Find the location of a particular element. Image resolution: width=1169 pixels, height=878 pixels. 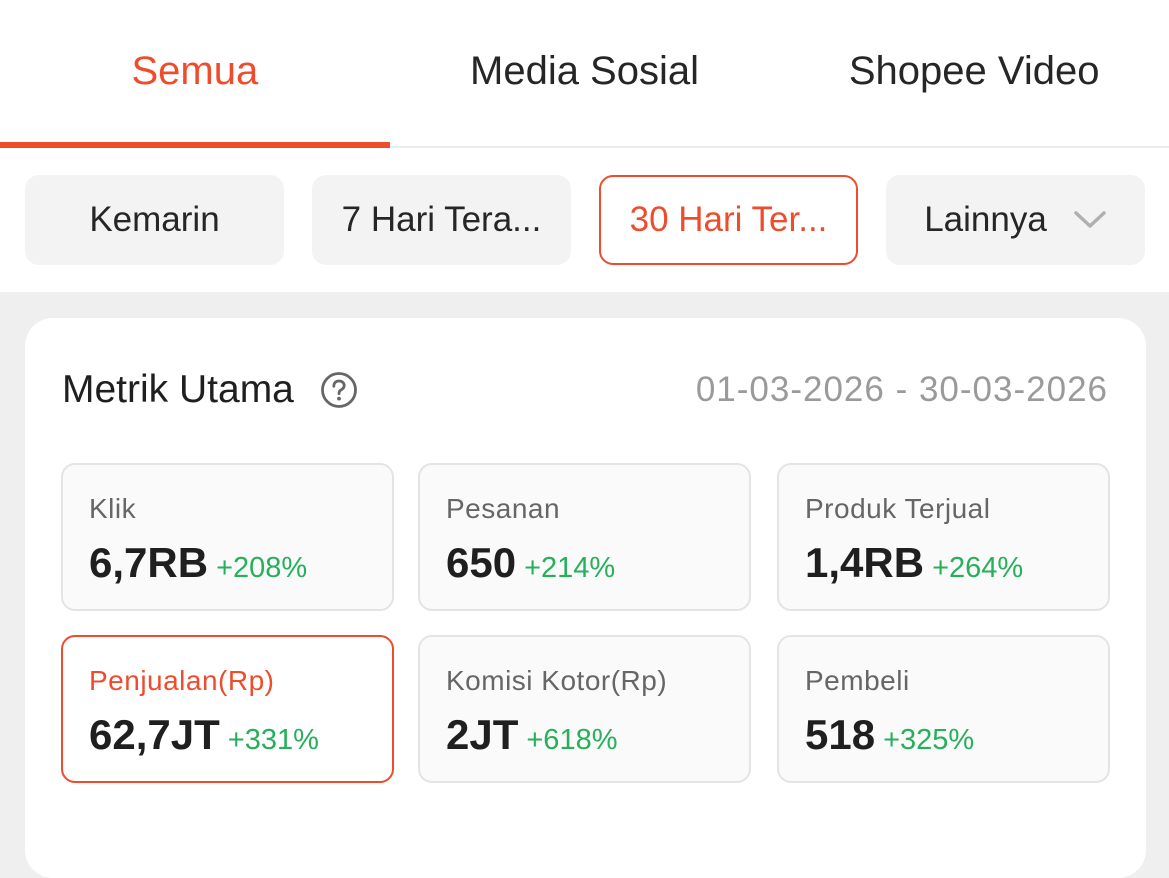

card-header: Metrik Utama 01-03-2026 - 30-03-2026 is located at coordinates (585, 390).